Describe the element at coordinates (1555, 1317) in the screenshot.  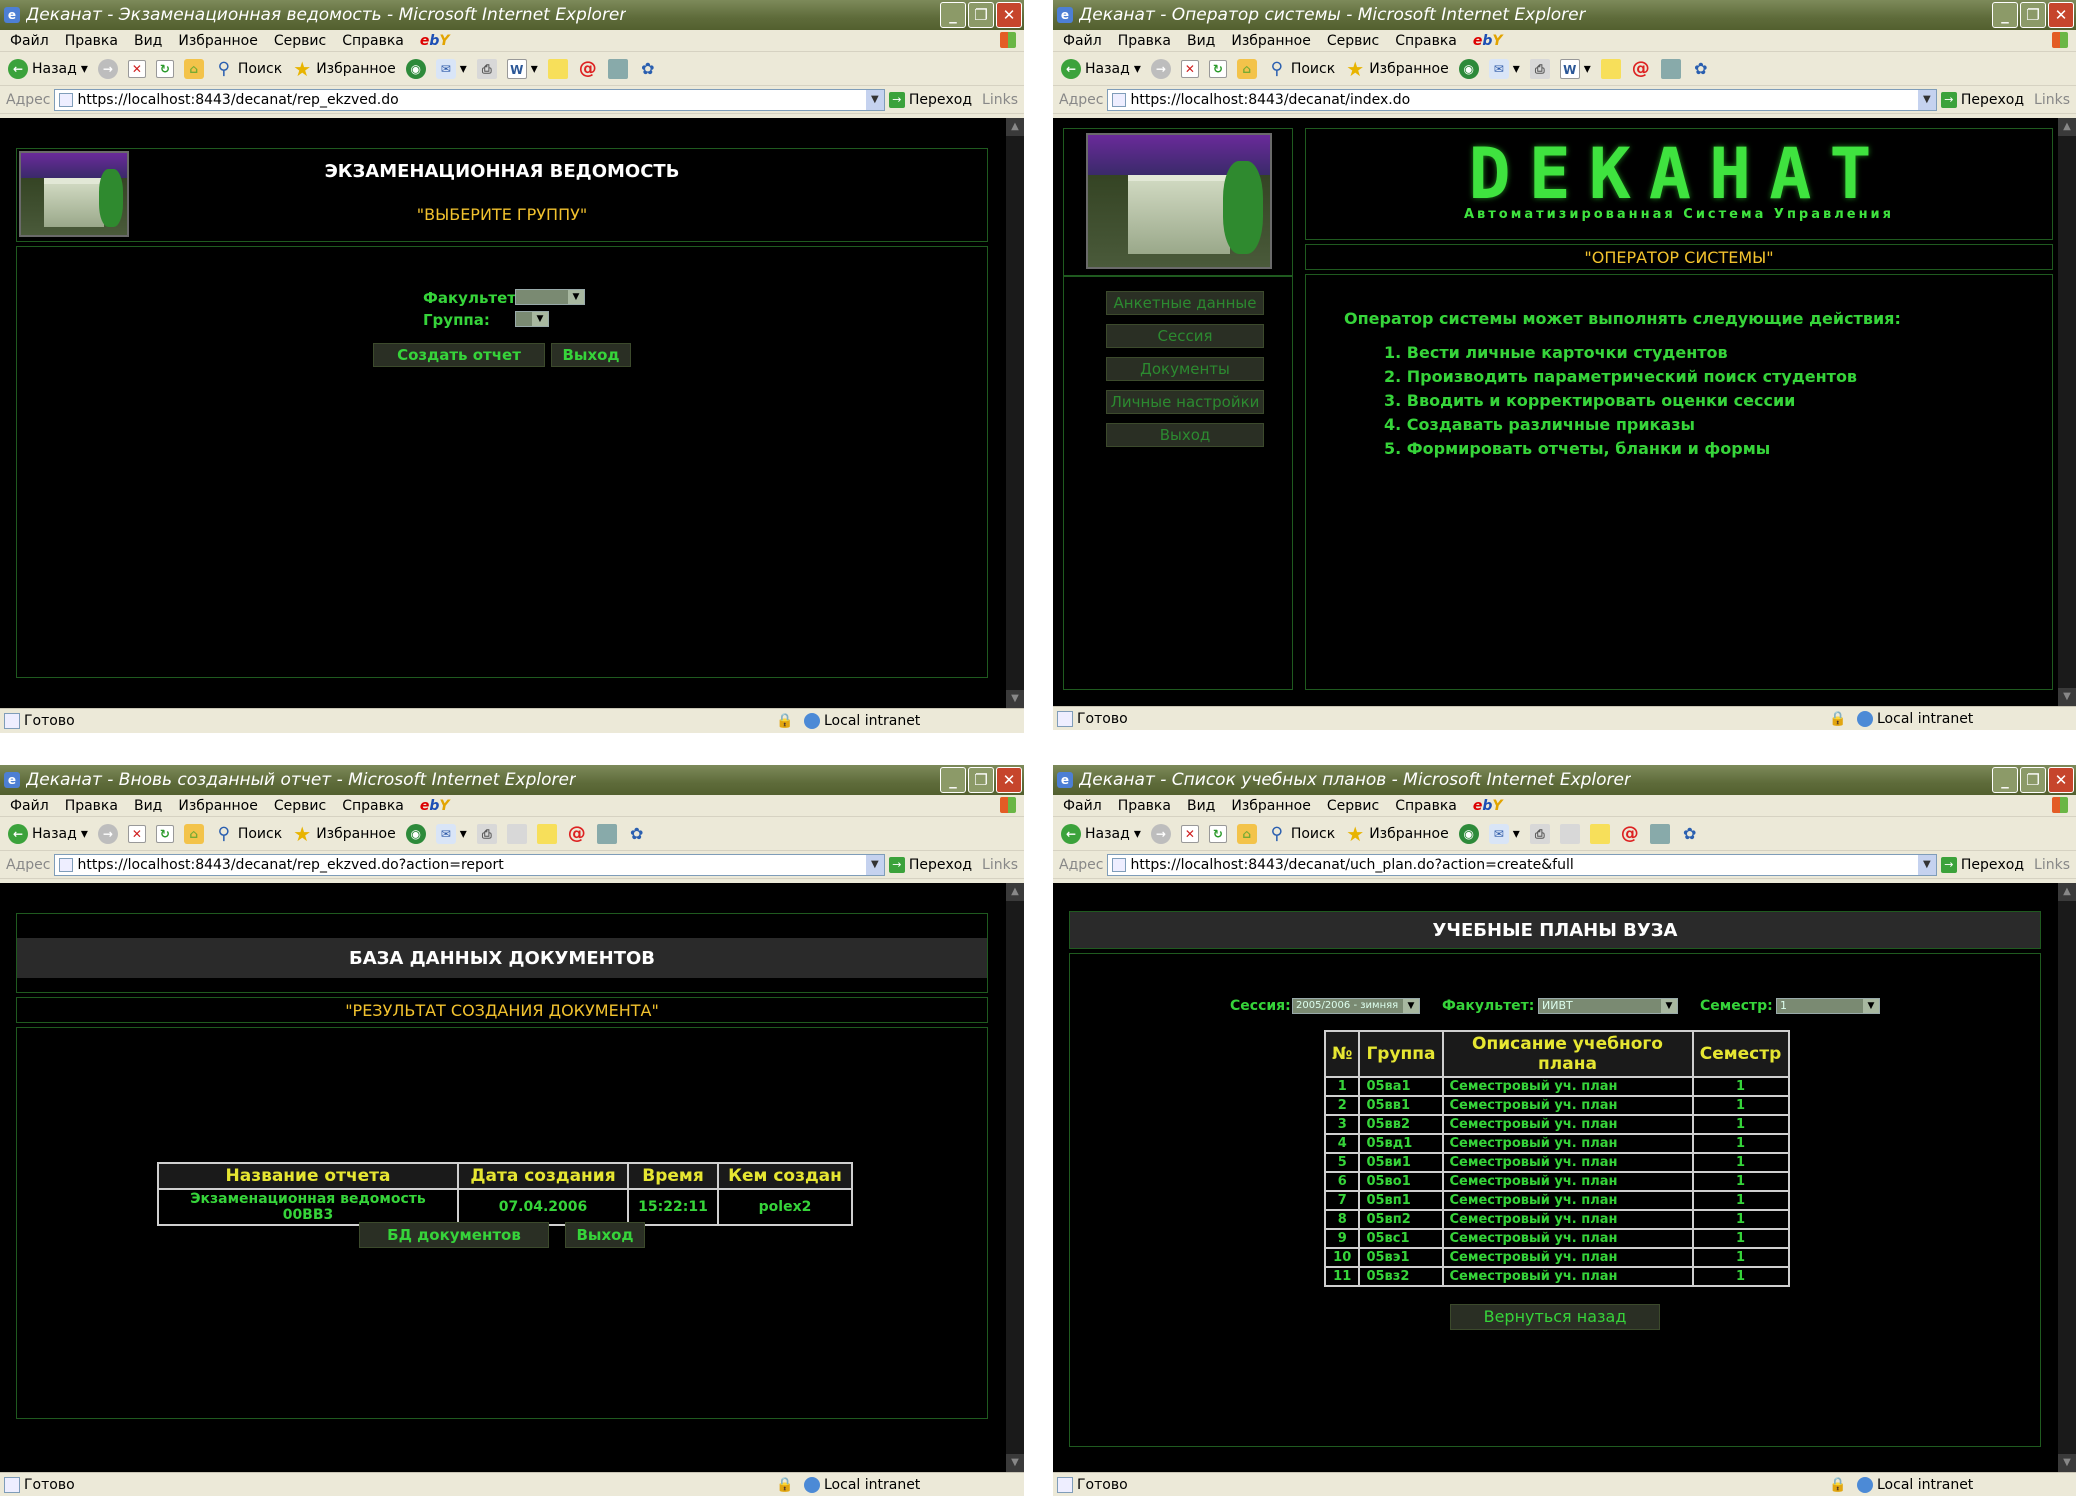
I see `back-button: Вернуться назад` at that location.